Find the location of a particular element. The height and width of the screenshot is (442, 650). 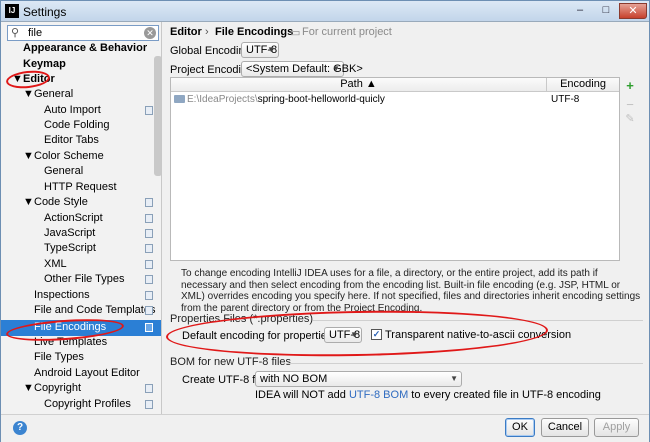

cancel-button: Cancel is located at coordinates (565, 427).